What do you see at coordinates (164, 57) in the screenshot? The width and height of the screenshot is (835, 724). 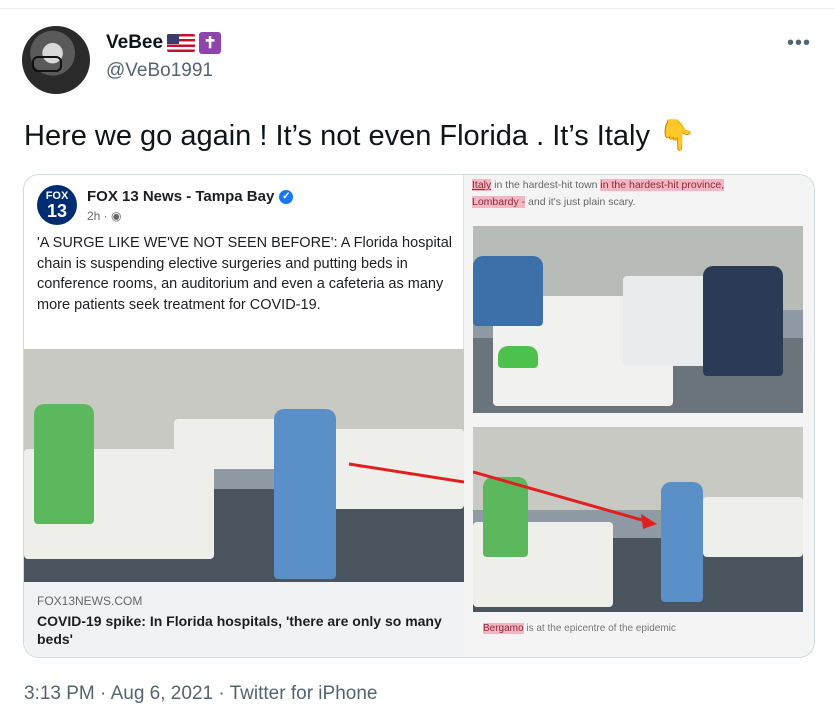 I see `author-block: VeBee ✝ @VeBo1991` at bounding box center [164, 57].